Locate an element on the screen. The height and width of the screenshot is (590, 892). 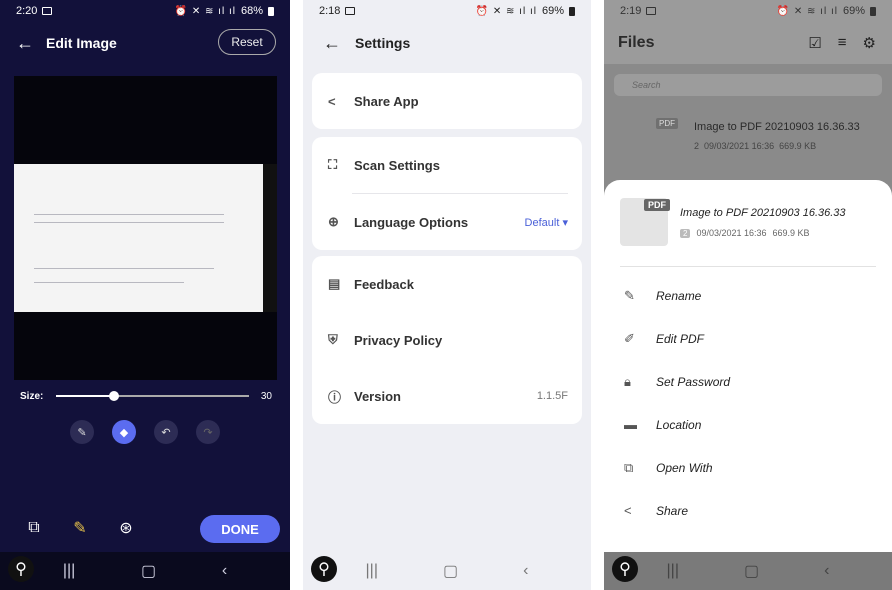
search-input: Search is located at coordinates (748, 85).